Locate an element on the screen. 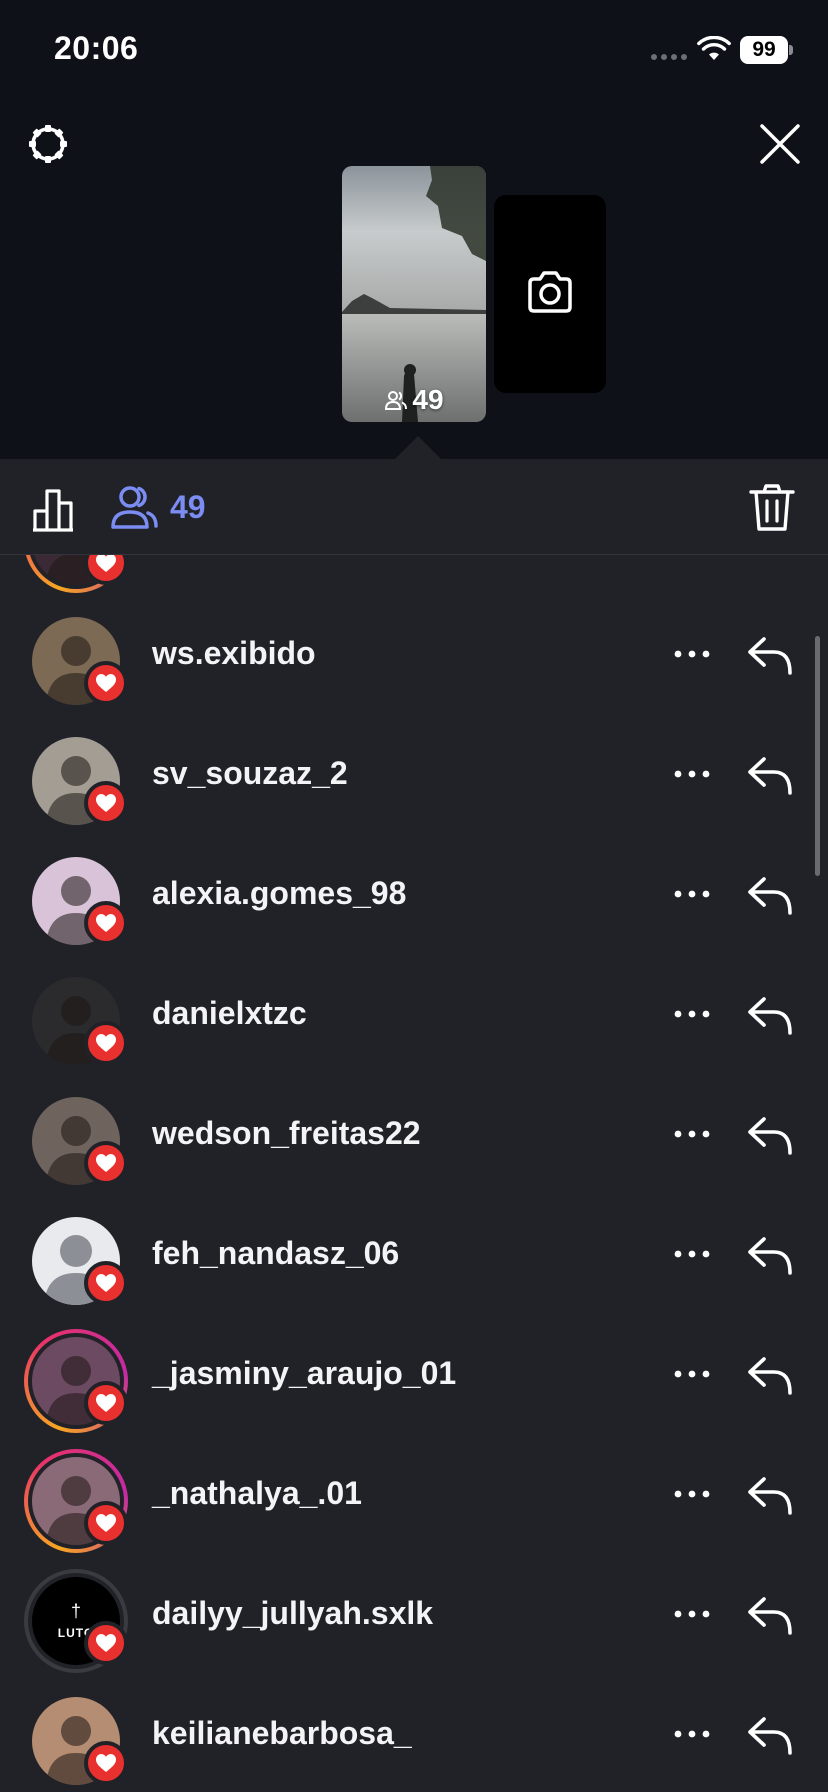  viewer-username: _nathalya_.01 is located at coordinates (257, 1493).